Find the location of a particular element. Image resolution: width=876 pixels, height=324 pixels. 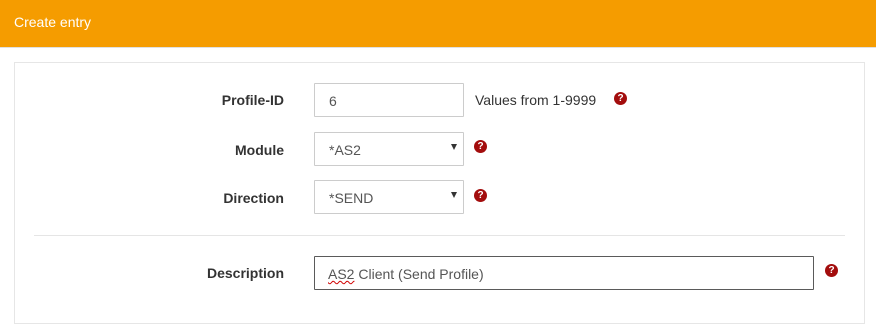

module-label: Module is located at coordinates (259, 150).